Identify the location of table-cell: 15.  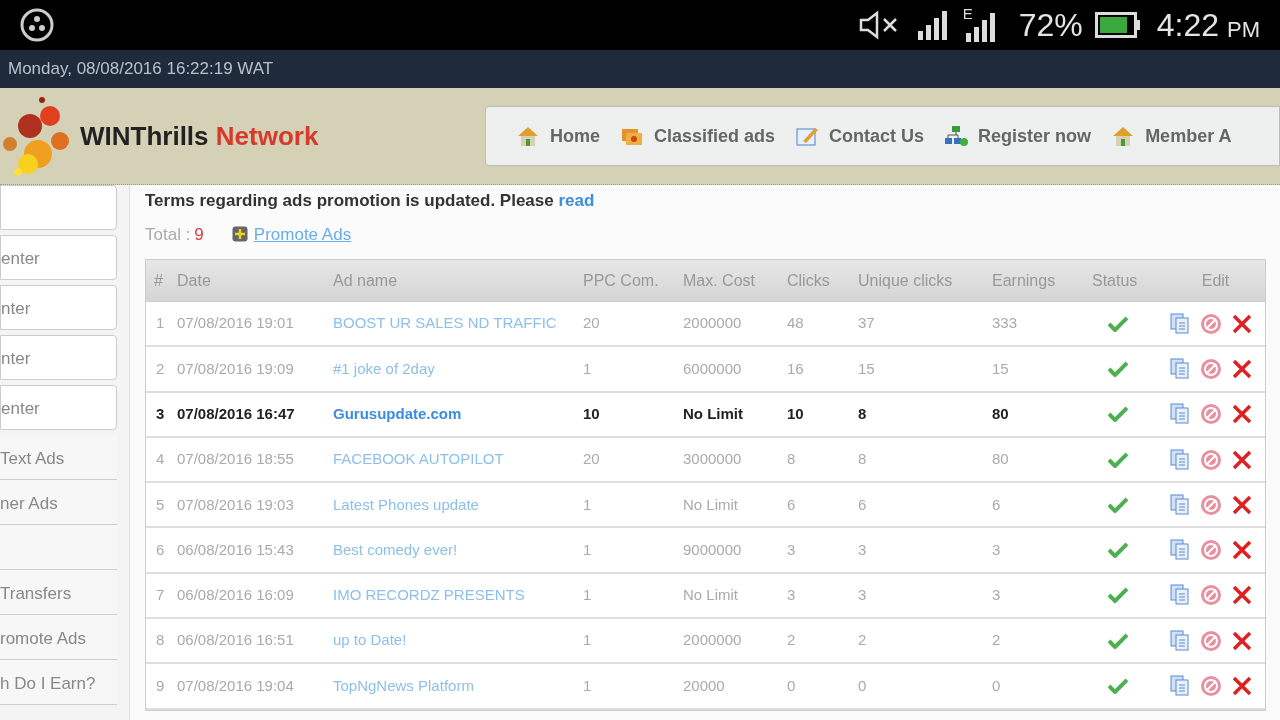
(1000, 368).